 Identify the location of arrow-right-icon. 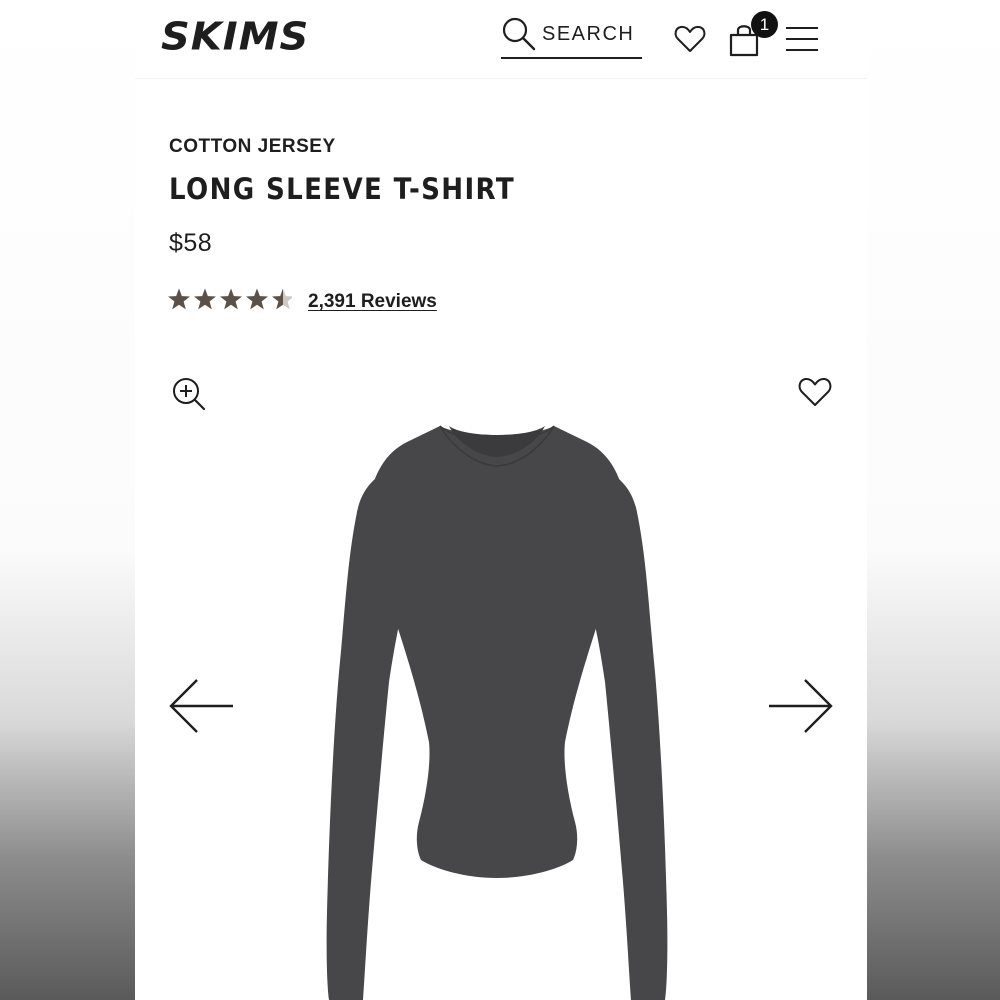
(800, 706).